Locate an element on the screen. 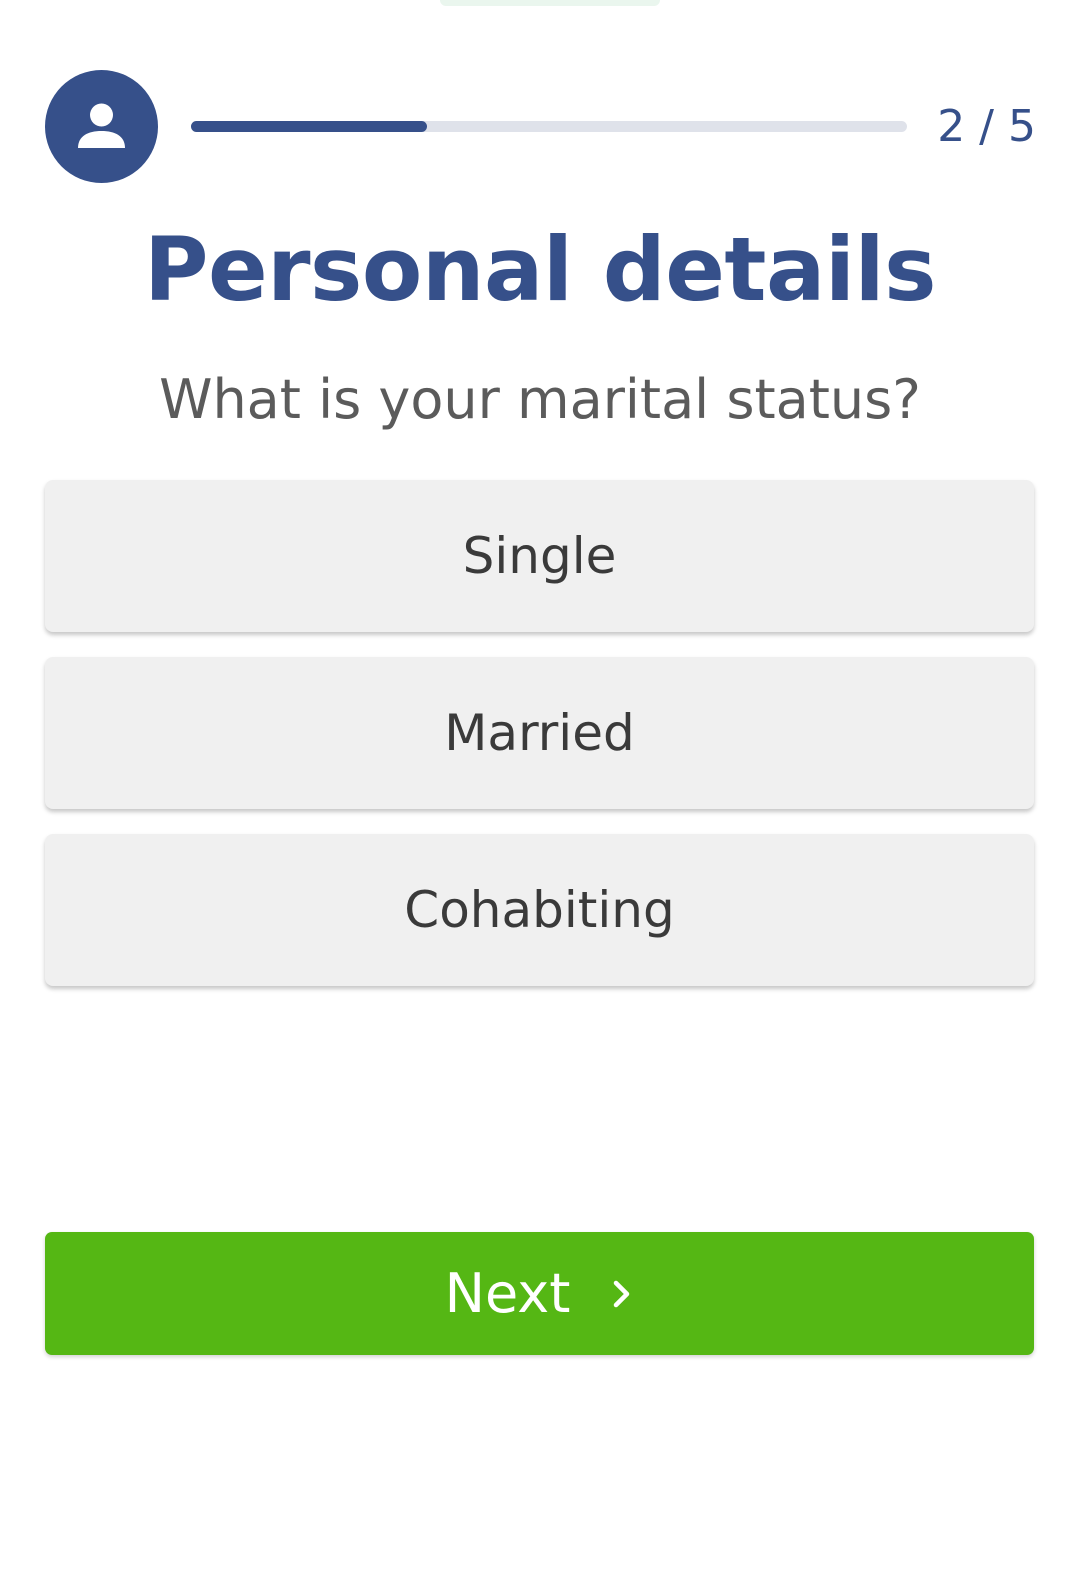  option-label: Cohabiting is located at coordinates (539, 910).